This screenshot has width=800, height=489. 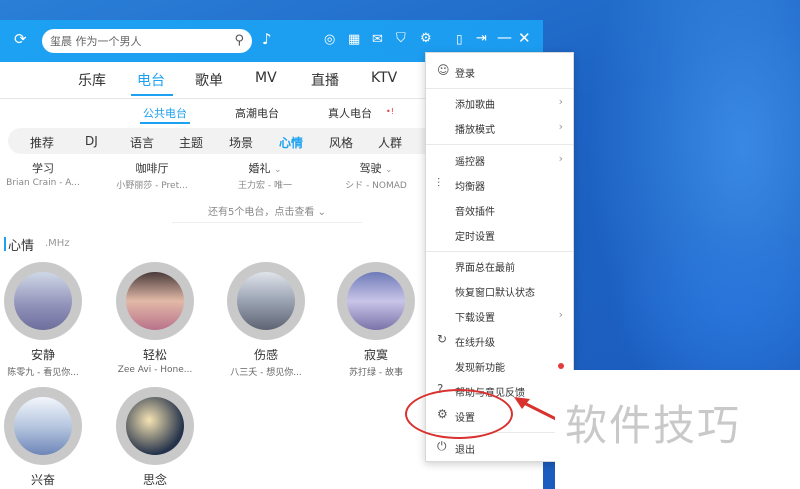 What do you see at coordinates (354, 39) in the screenshot?
I see `grid-icon: ▦` at bounding box center [354, 39].